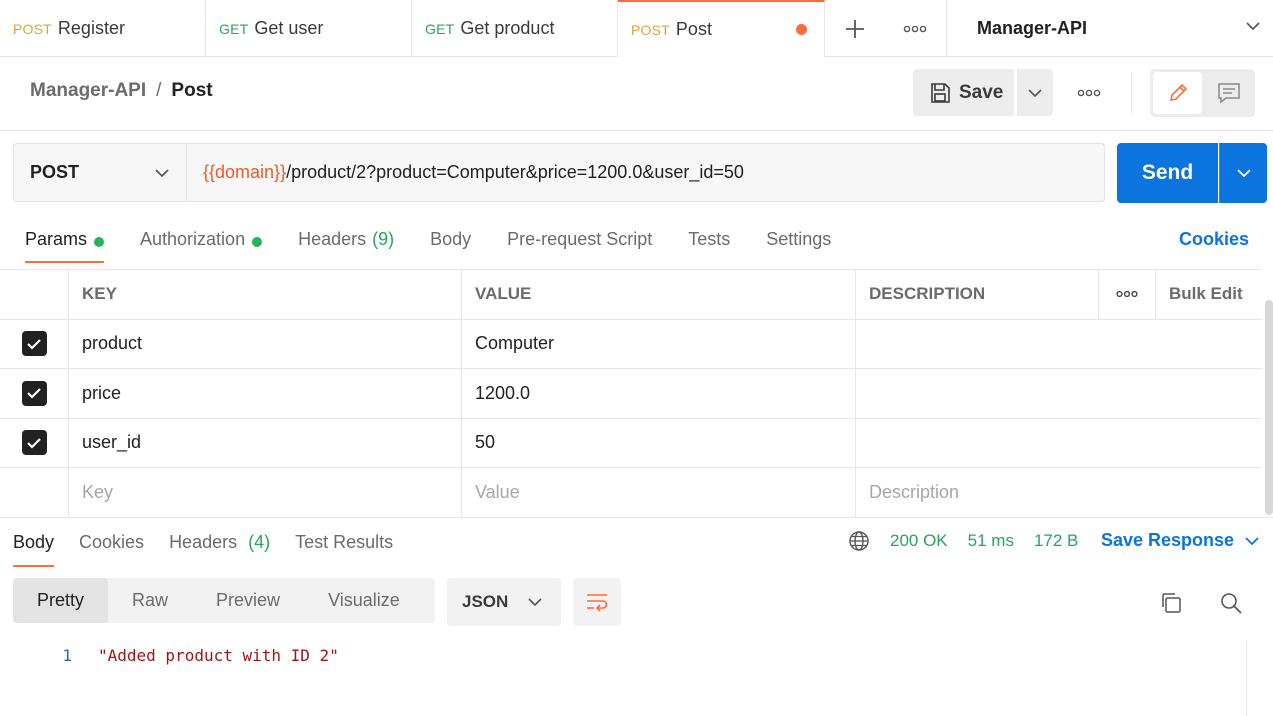 The image size is (1273, 716). What do you see at coordinates (1127, 294) in the screenshot?
I see `table-options-button` at bounding box center [1127, 294].